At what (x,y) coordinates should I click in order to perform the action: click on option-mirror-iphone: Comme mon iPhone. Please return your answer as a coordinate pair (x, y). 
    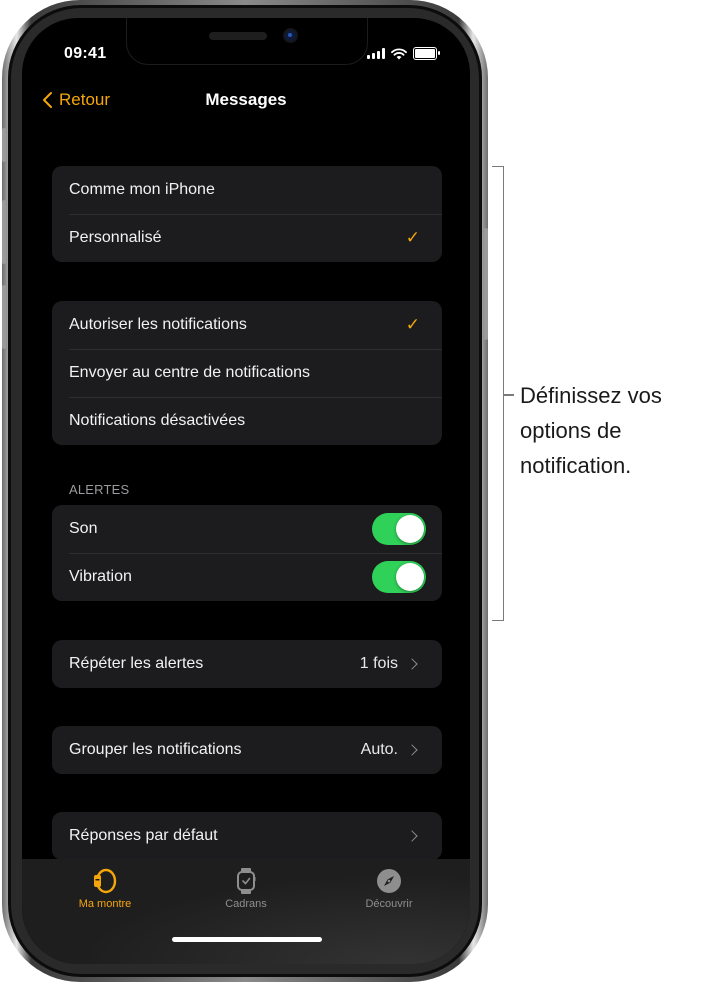
    Looking at the image, I should click on (247, 190).